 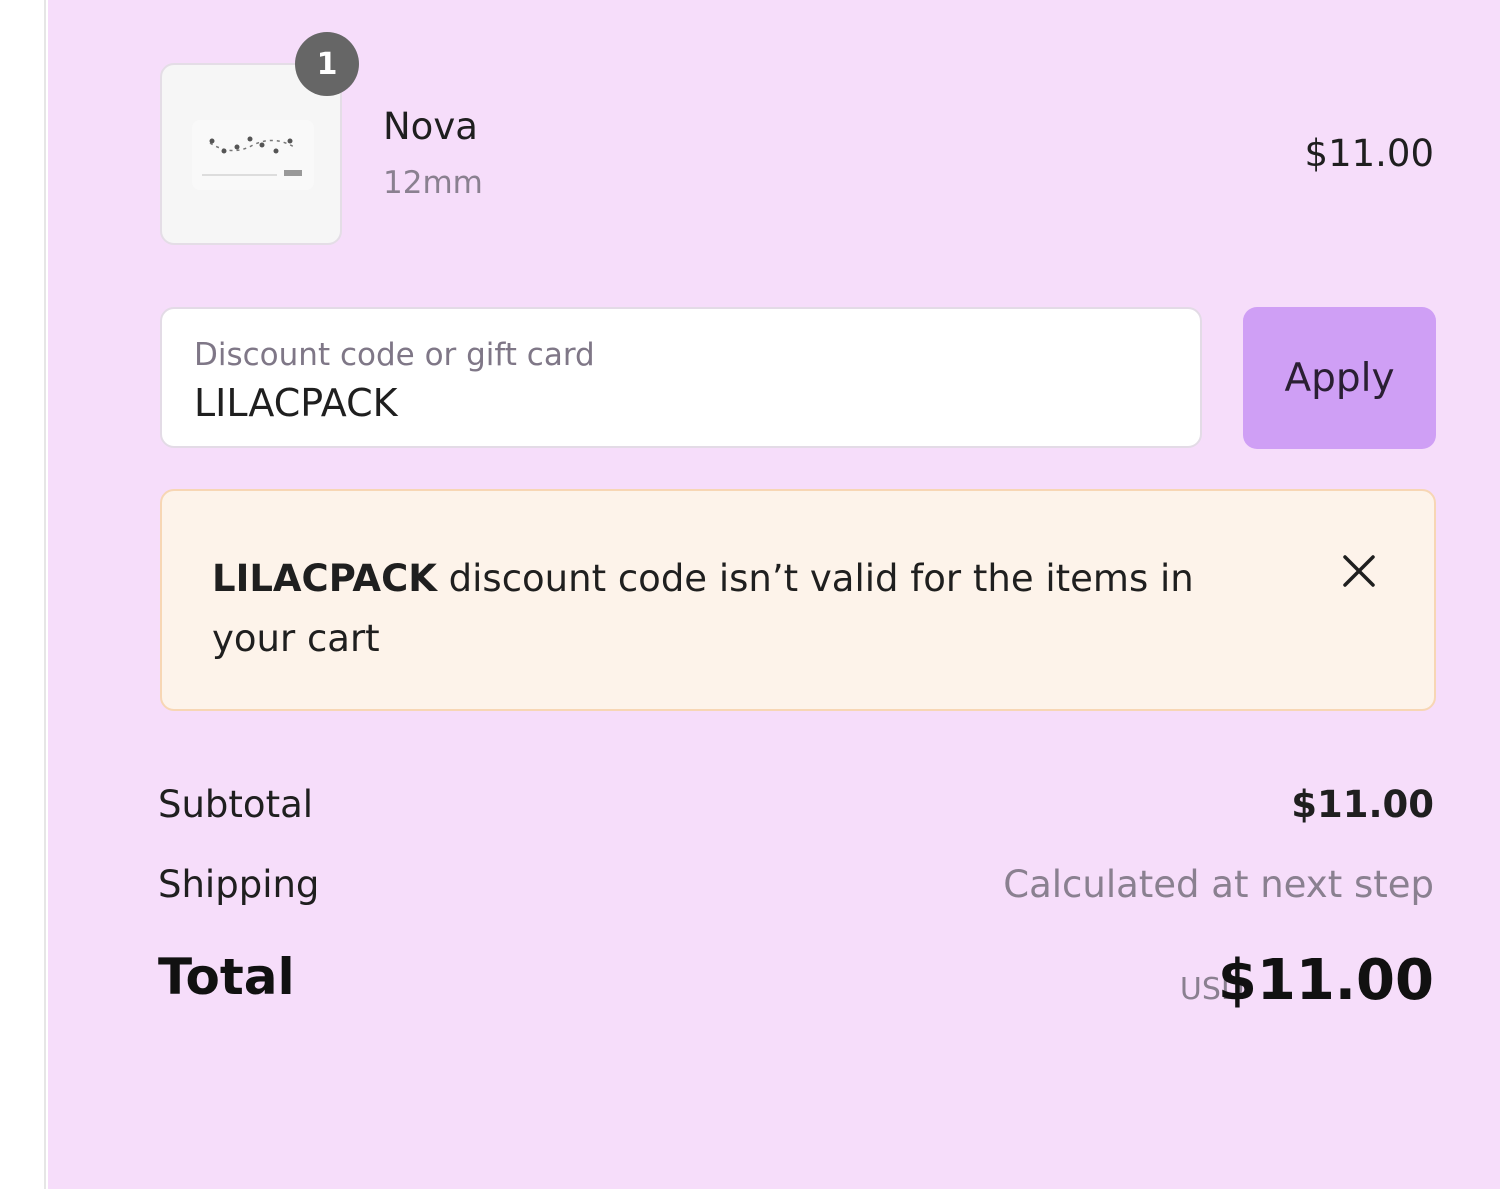 I want to click on subtotal-value: $11.00, so click(x=1362, y=804).